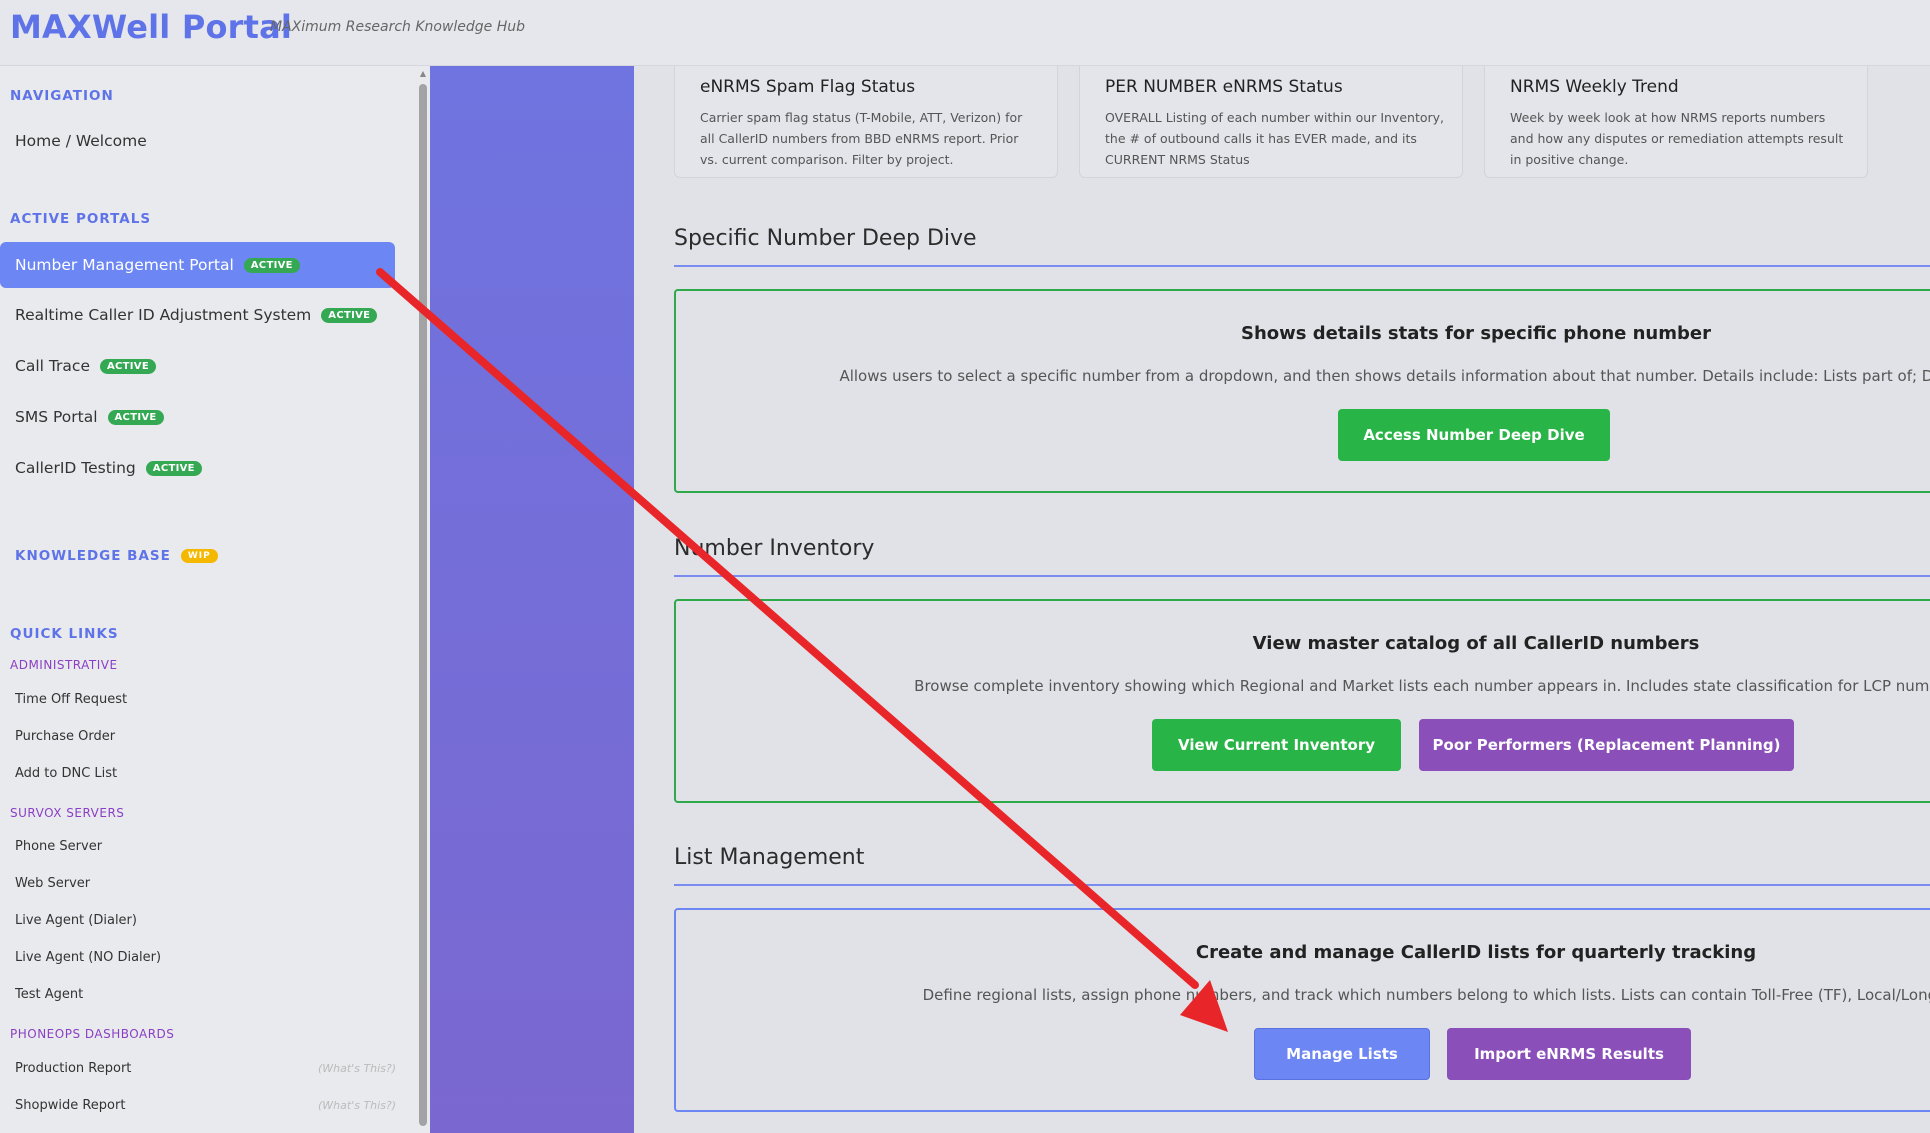 The height and width of the screenshot is (1133, 1930). Describe the element at coordinates (92, 1034) in the screenshot. I see `phoneops-heading: PHONEOPS DASHBOARDS` at that location.